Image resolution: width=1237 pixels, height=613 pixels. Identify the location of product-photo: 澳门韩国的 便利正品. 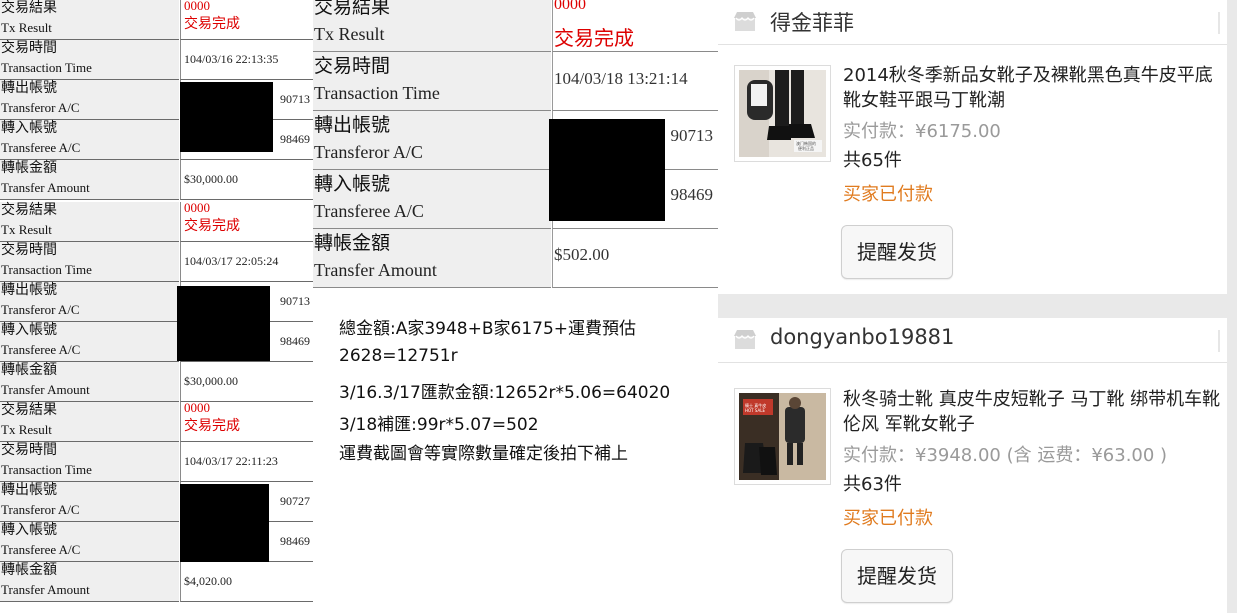
(782, 113).